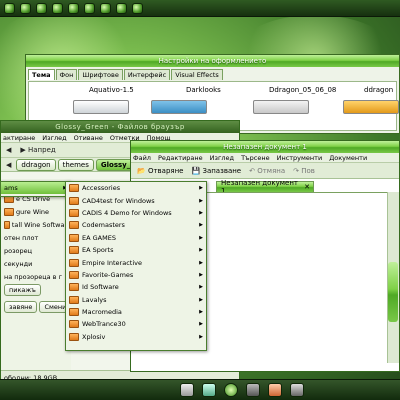 The image size is (400, 400). What do you see at coordinates (265, 147) in the screenshot?
I see `text-editor-titlebar: Незапазен документ 1` at bounding box center [265, 147].